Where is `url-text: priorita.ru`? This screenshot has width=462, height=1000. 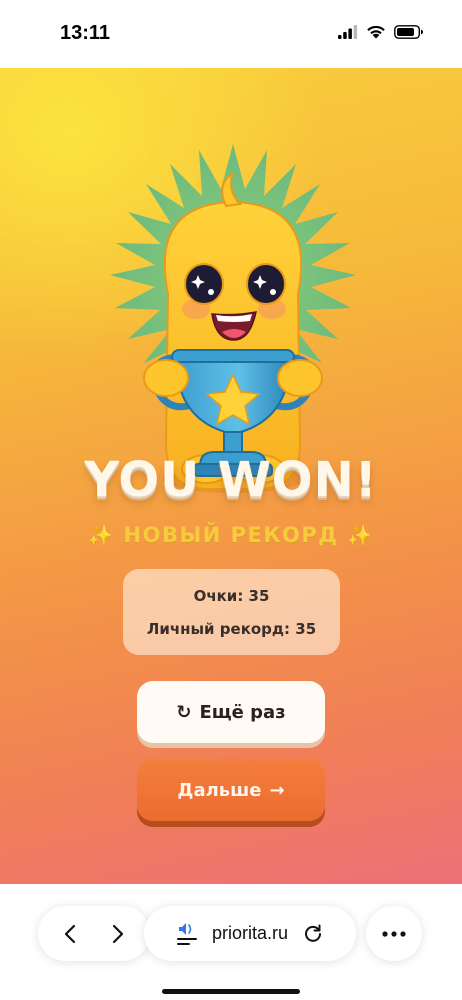
url-text: priorita.ru is located at coordinates (250, 933).